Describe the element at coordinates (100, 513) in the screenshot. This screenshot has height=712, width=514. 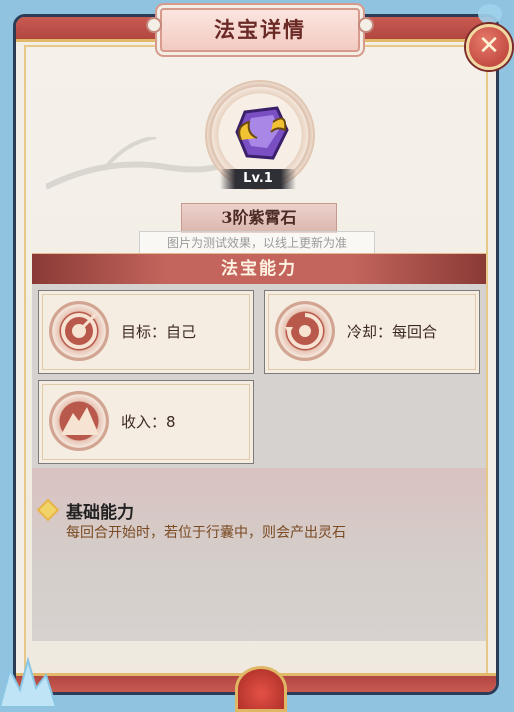
I see `basic-ability-title: 基础能力` at that location.